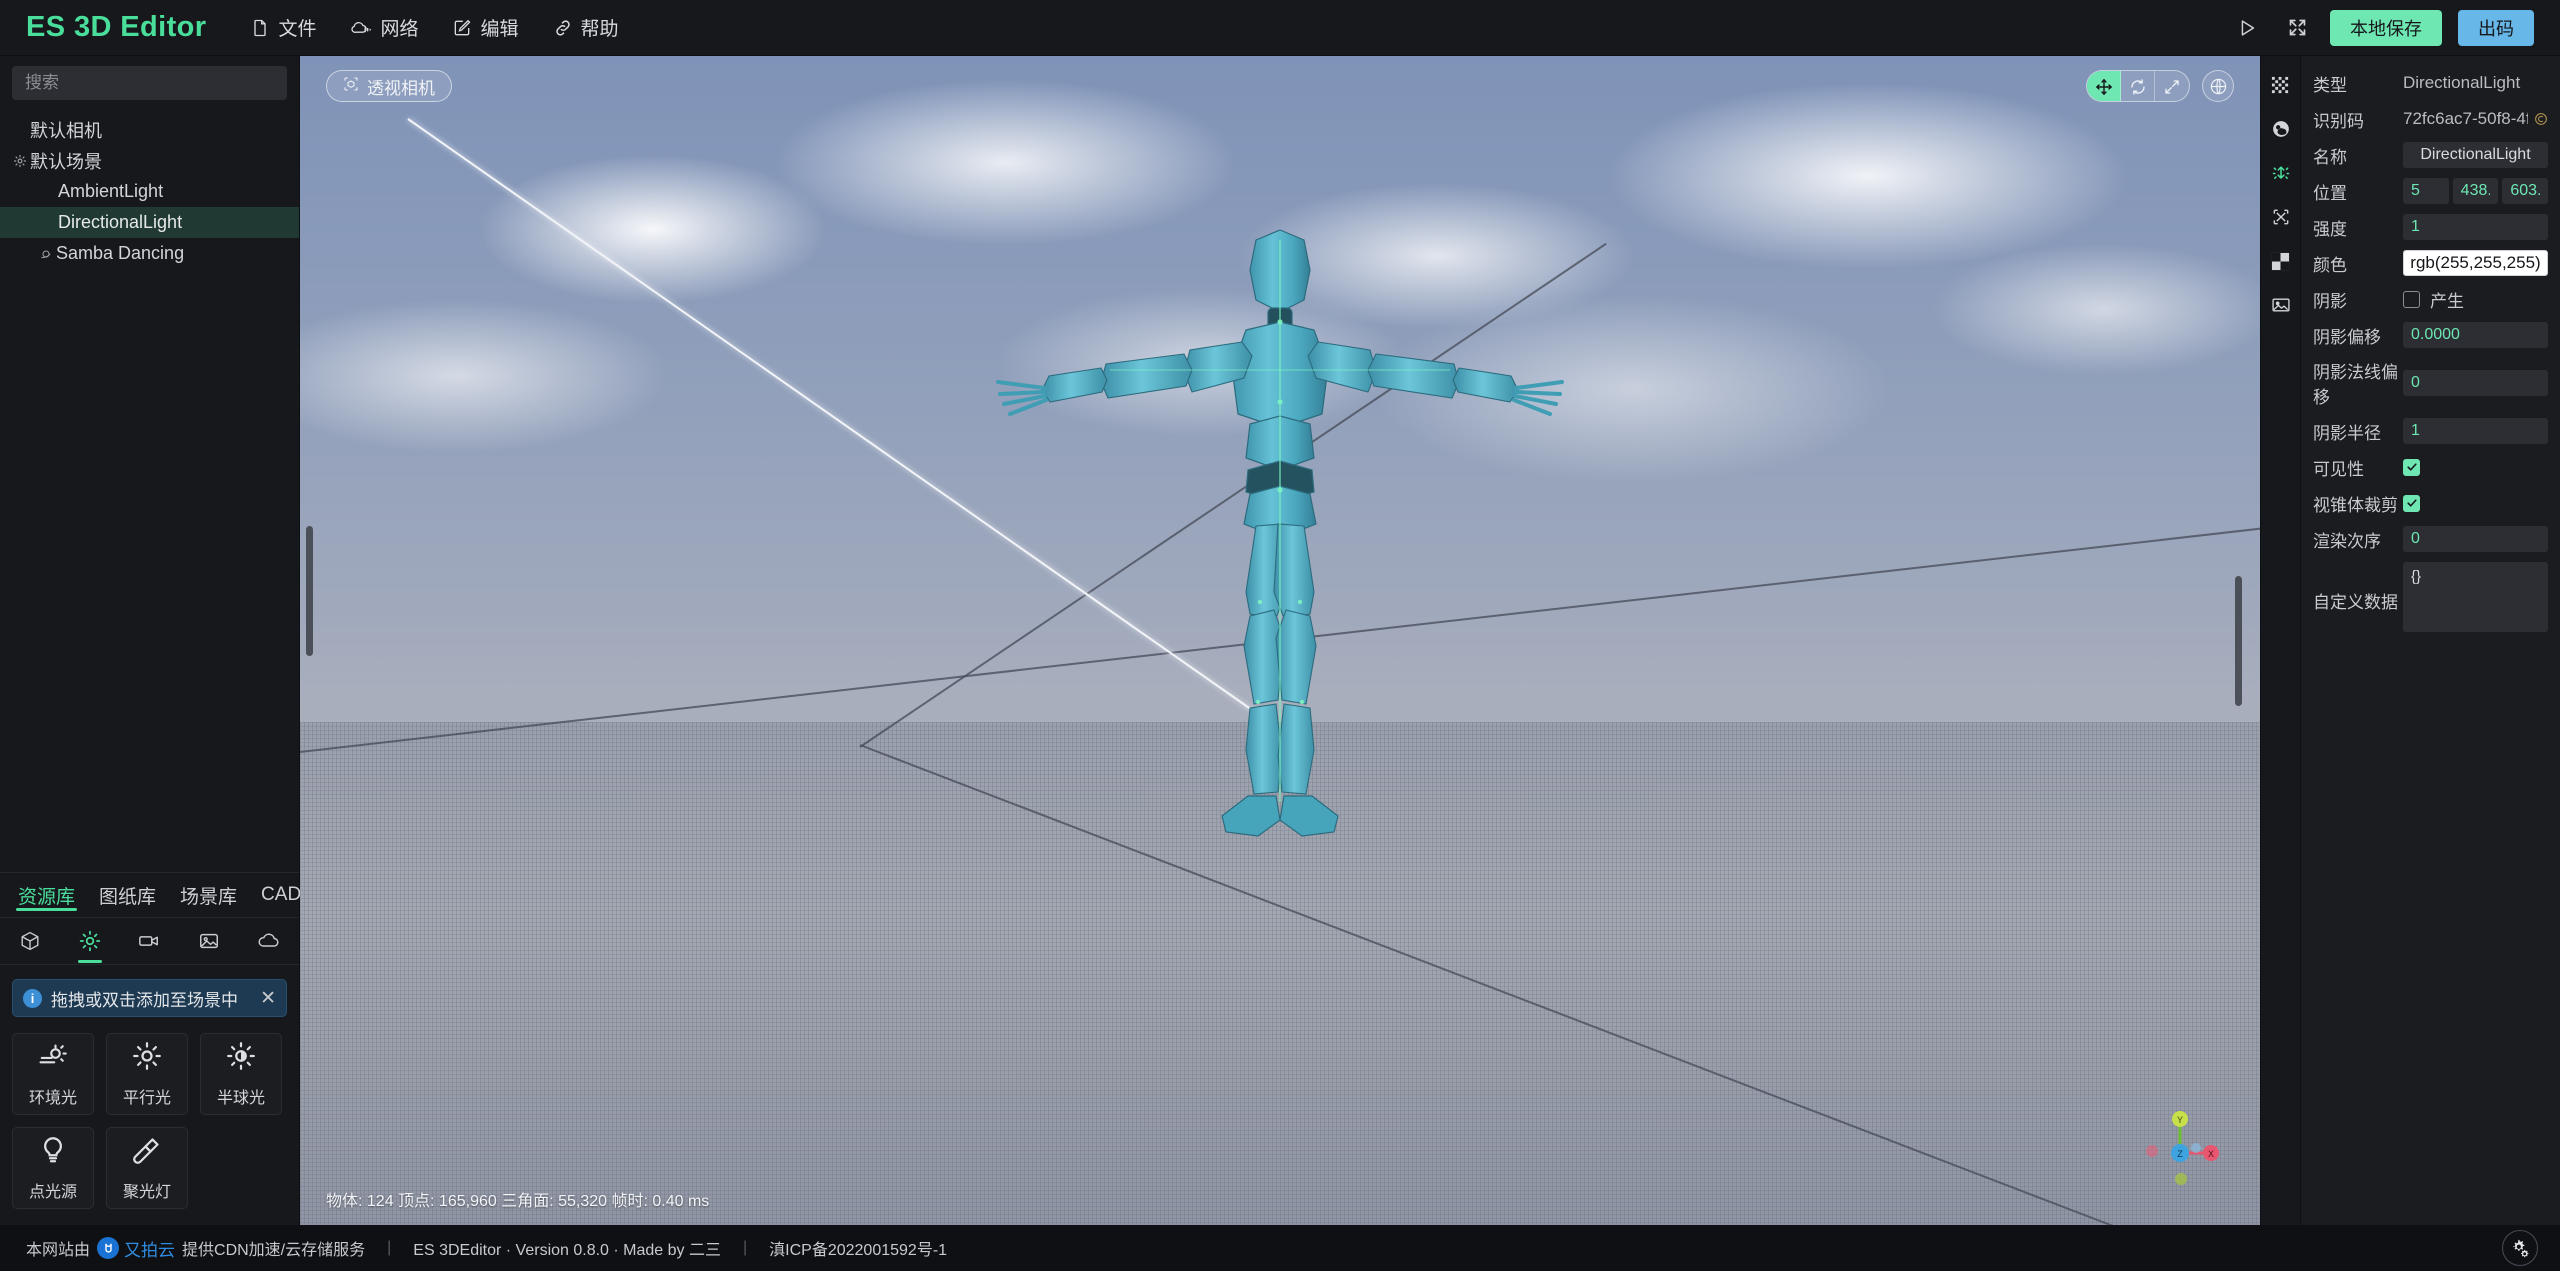 The image size is (2560, 1271). What do you see at coordinates (2411, 467) in the screenshot?
I see `prop-visible-checkbox` at bounding box center [2411, 467].